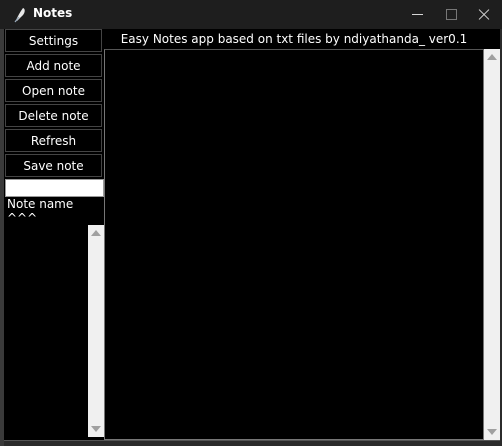 The image size is (502, 446). What do you see at coordinates (492, 244) in the screenshot?
I see `editor-scrollbar` at bounding box center [492, 244].